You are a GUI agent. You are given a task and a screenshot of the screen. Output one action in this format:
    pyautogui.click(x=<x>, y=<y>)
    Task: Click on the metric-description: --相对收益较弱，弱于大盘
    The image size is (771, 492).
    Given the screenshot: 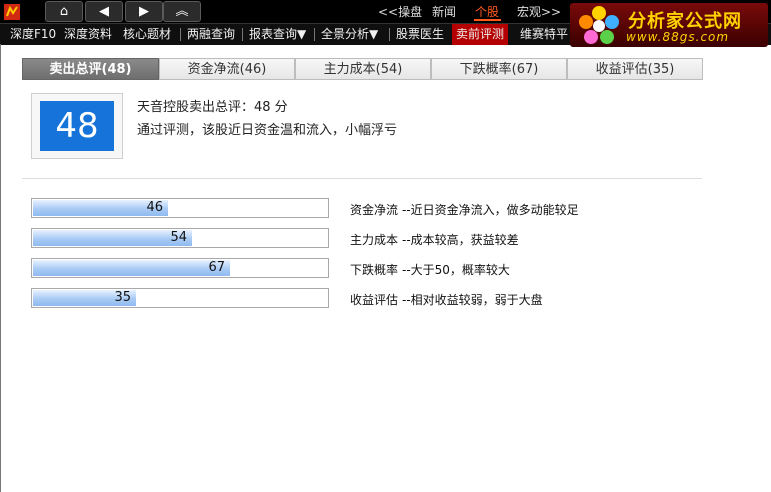 What is the action you would take?
    pyautogui.click(x=472, y=300)
    